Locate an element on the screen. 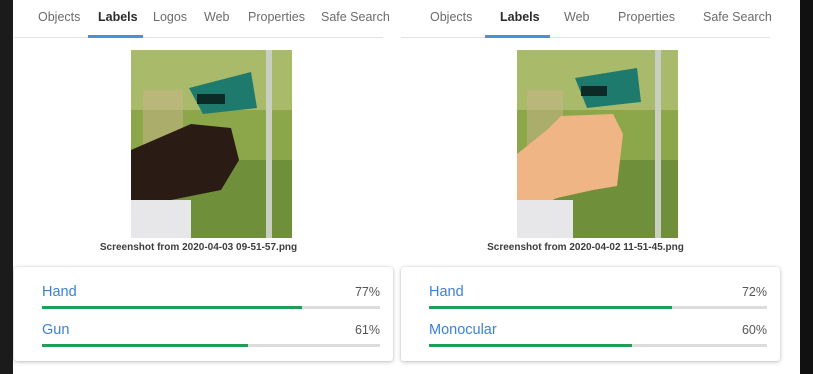  label-name: Gun is located at coordinates (55, 330).